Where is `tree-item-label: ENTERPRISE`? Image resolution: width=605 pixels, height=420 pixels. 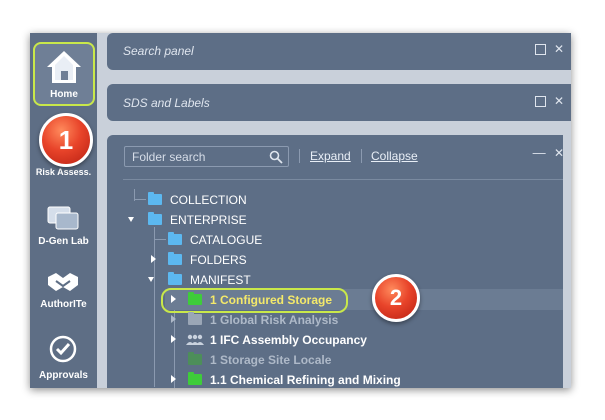
tree-item-label: ENTERPRISE is located at coordinates (208, 220).